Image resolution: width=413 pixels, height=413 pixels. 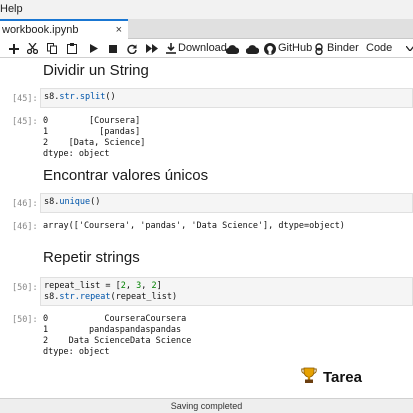 I want to click on code-number: 3, so click(x=139, y=286).